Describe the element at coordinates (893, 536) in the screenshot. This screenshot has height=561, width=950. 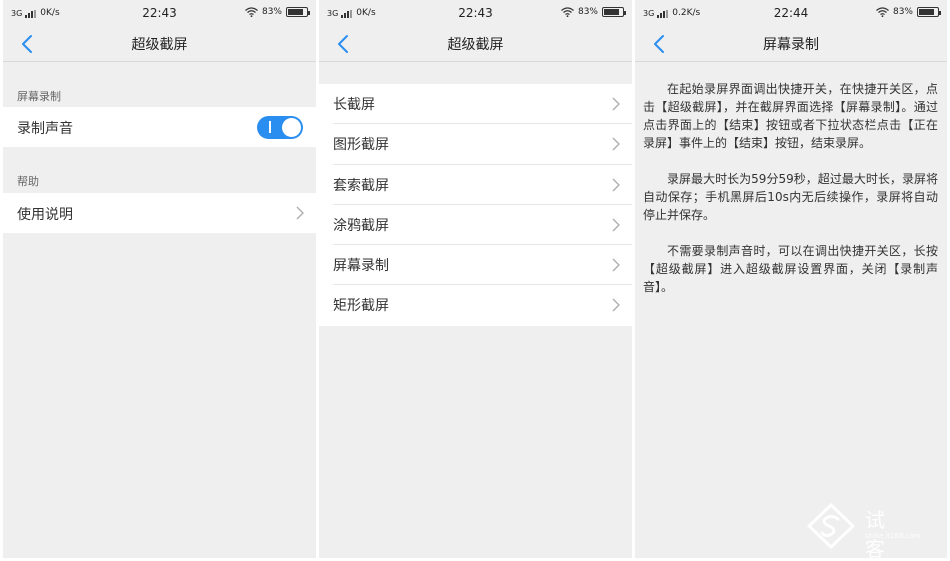
I see `watermark-subtext: shike.it168.com` at that location.